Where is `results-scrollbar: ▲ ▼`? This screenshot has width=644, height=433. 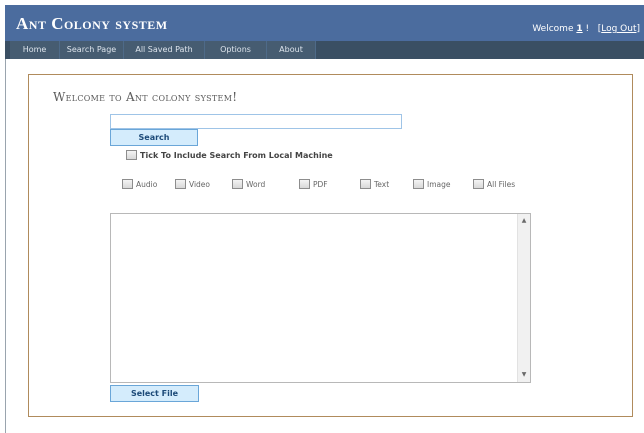 results-scrollbar: ▲ ▼ is located at coordinates (523, 298).